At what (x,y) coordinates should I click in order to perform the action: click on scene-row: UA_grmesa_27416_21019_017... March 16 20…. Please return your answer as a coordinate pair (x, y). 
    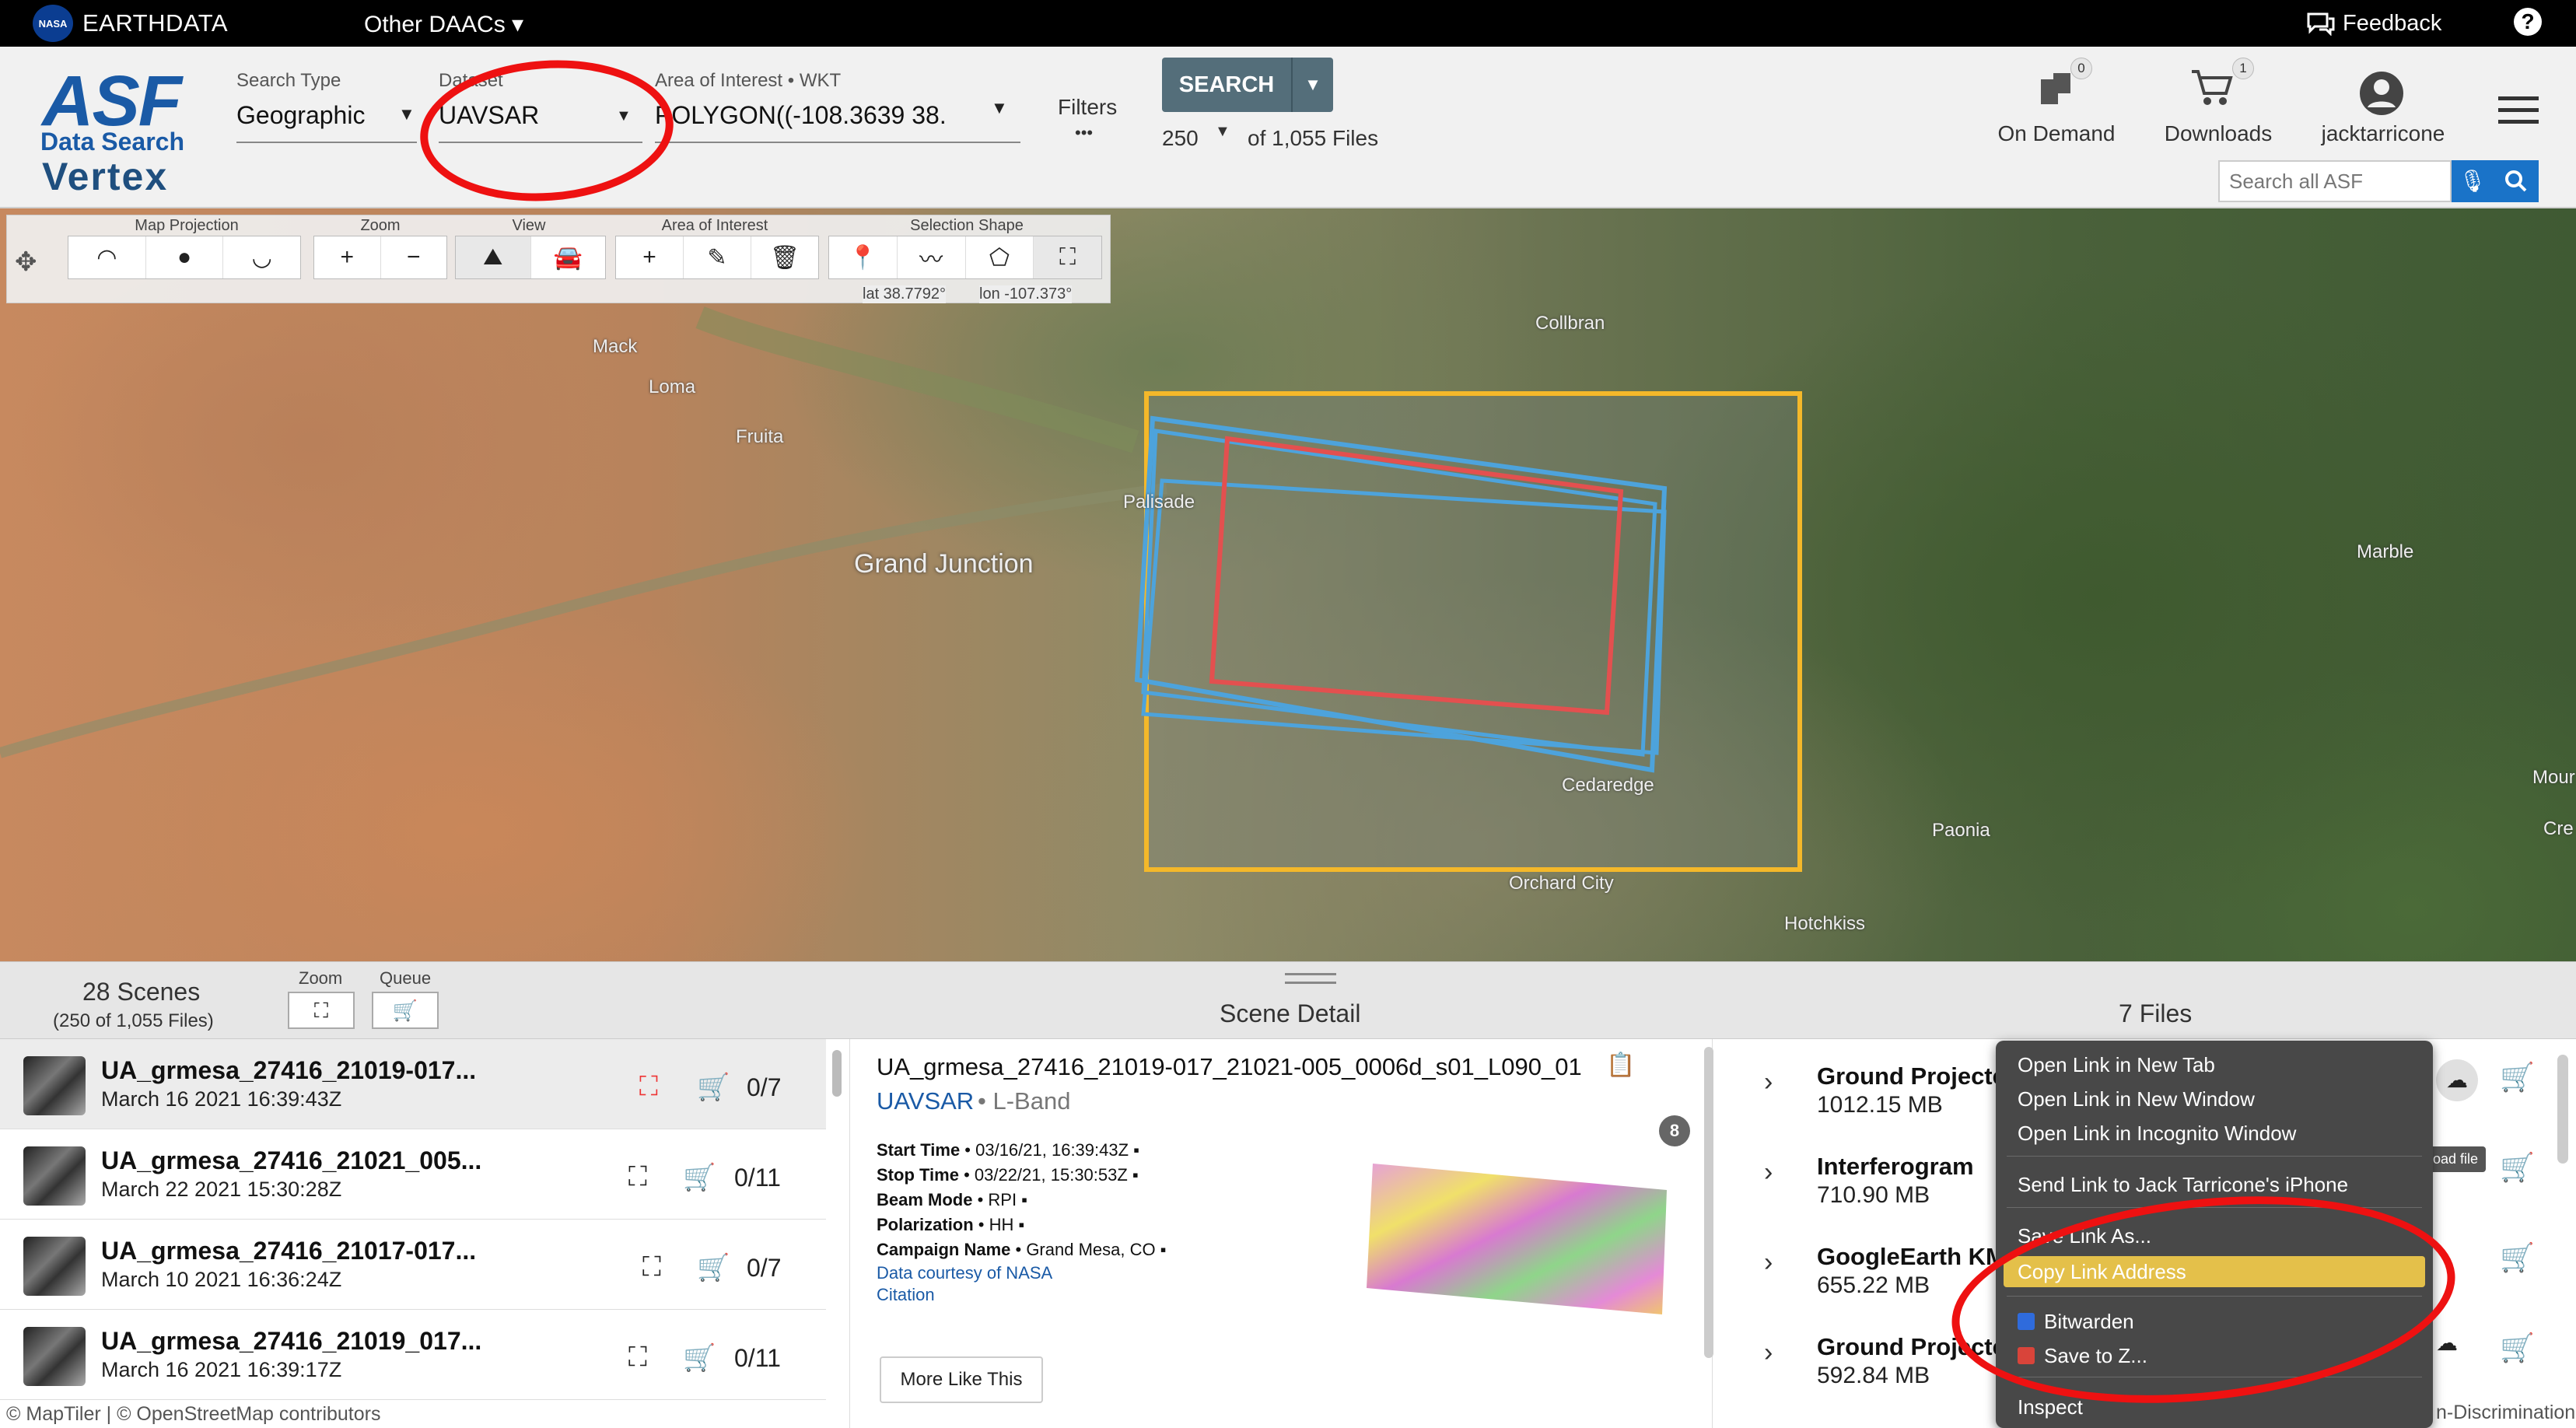
    Looking at the image, I should click on (413, 1355).